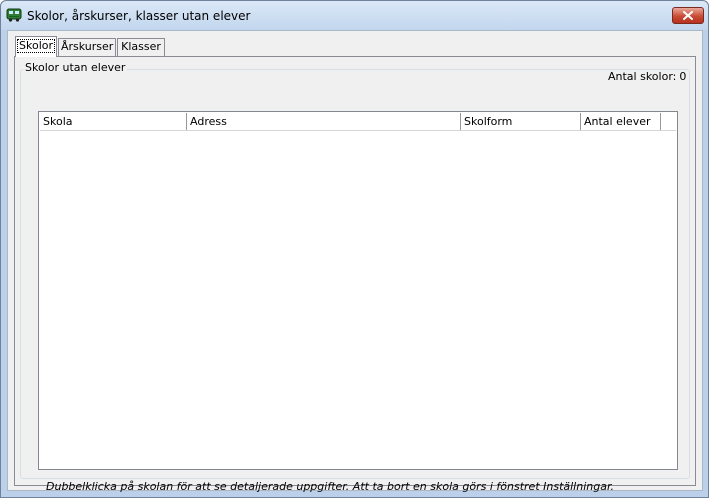 Image resolution: width=709 pixels, height=498 pixels. What do you see at coordinates (113, 121) in the screenshot?
I see `column-header-skola: Skola` at bounding box center [113, 121].